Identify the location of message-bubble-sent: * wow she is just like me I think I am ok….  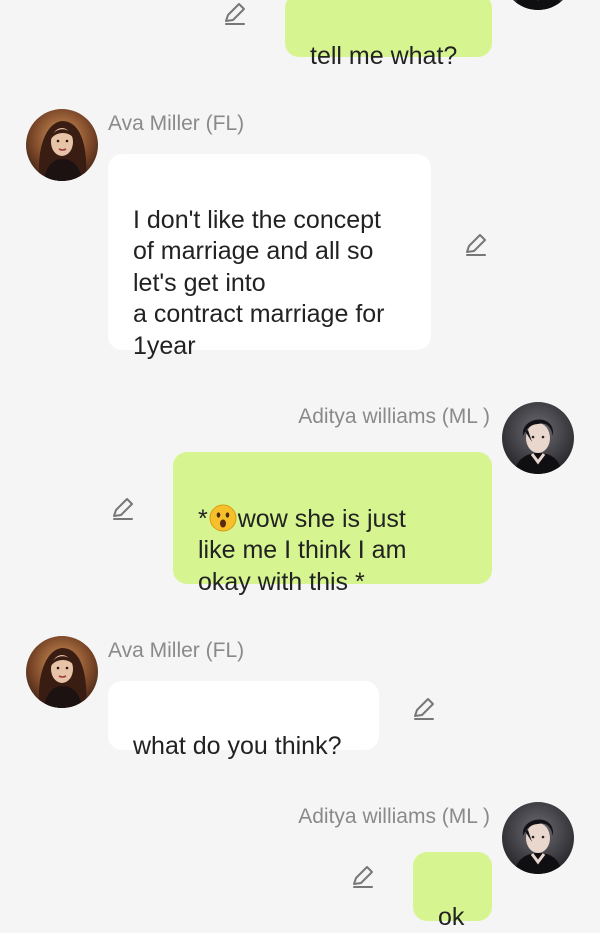
(332, 524).